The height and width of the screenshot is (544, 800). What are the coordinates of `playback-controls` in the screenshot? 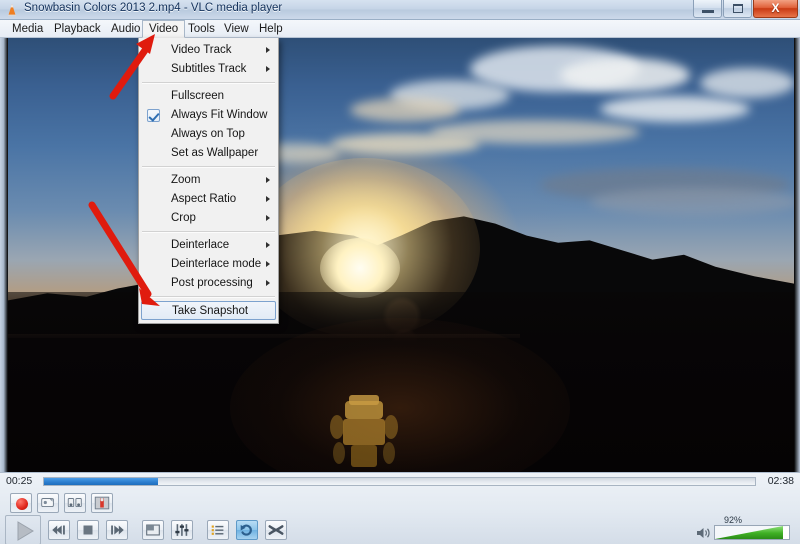 It's located at (146, 529).